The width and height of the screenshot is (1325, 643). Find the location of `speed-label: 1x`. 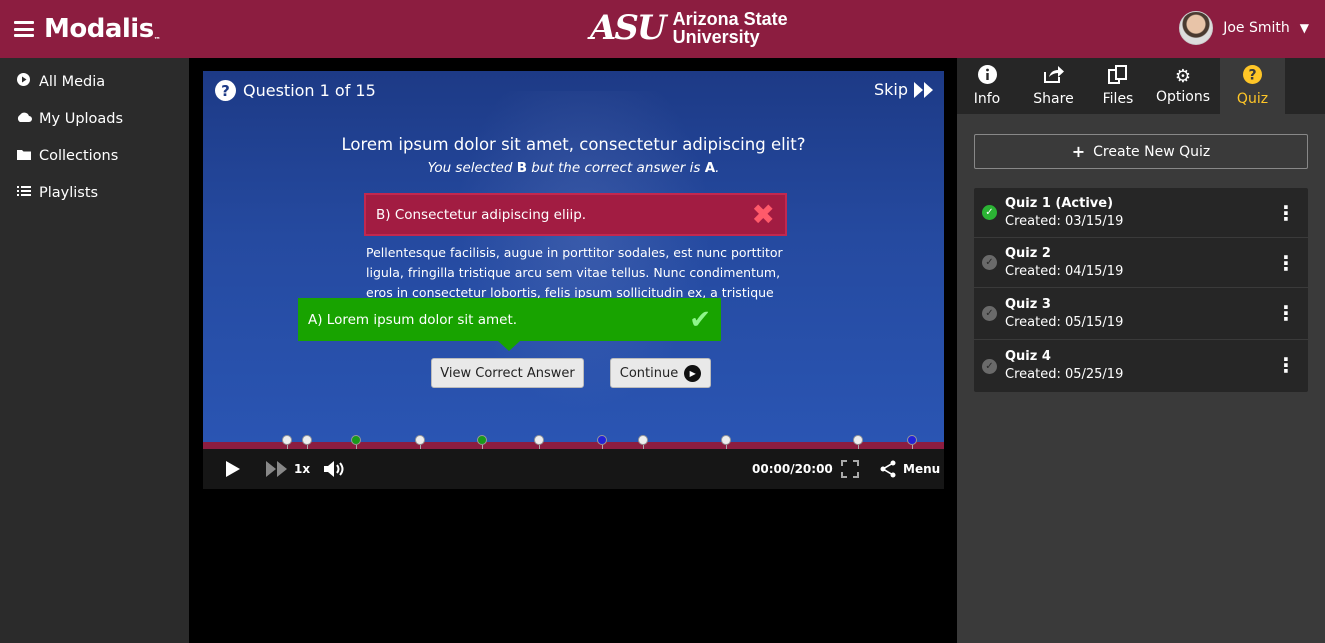

speed-label: 1x is located at coordinates (302, 469).